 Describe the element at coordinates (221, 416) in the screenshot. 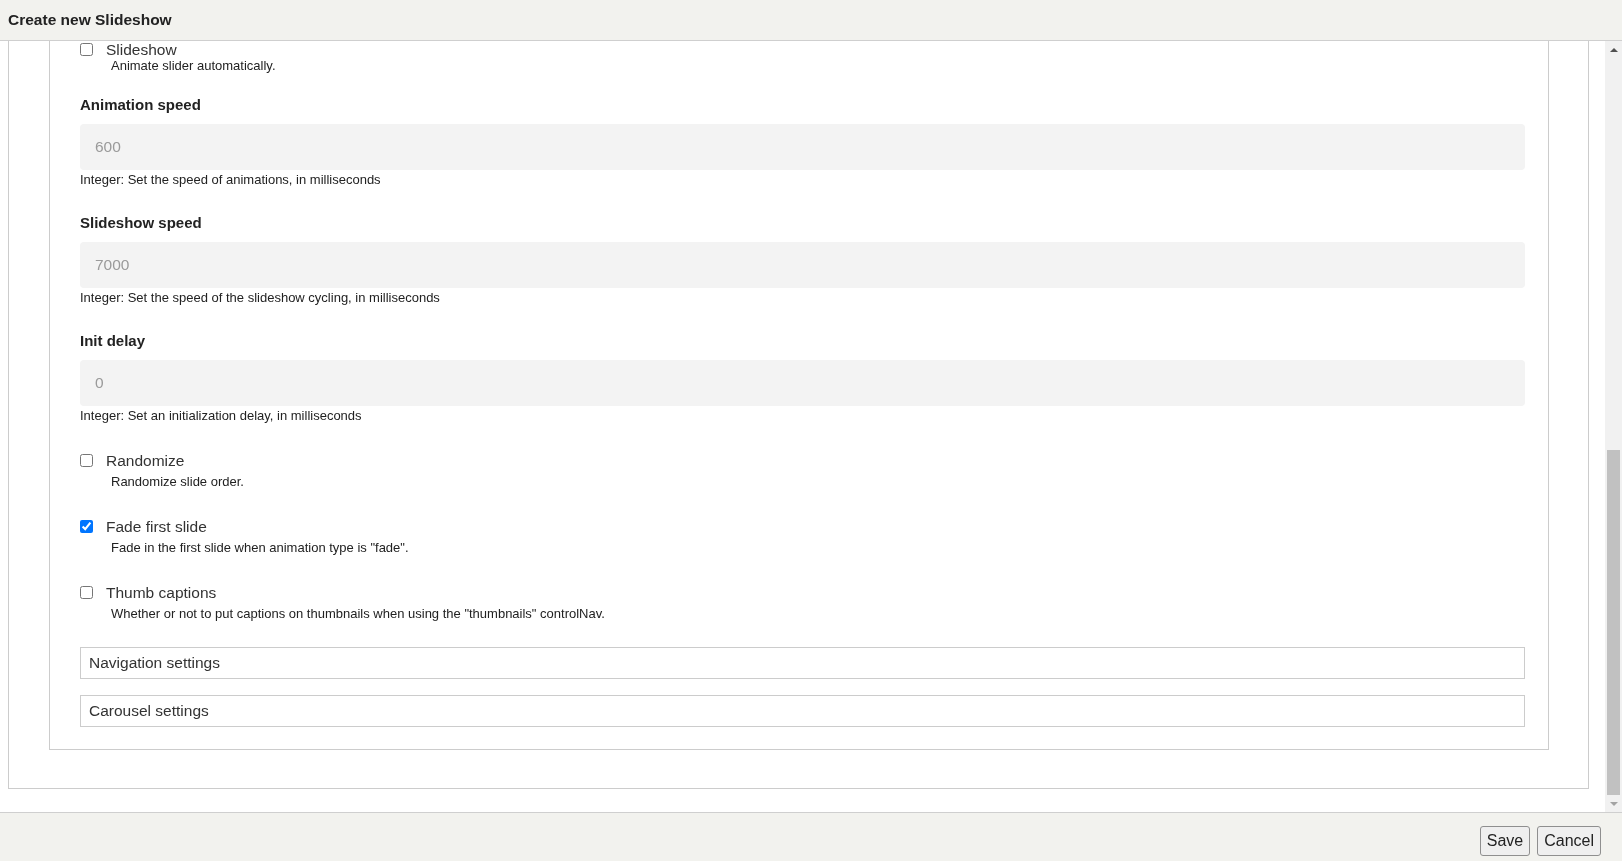

I see `help-text: Integer: Set an initialization delay, in milliseconds` at that location.